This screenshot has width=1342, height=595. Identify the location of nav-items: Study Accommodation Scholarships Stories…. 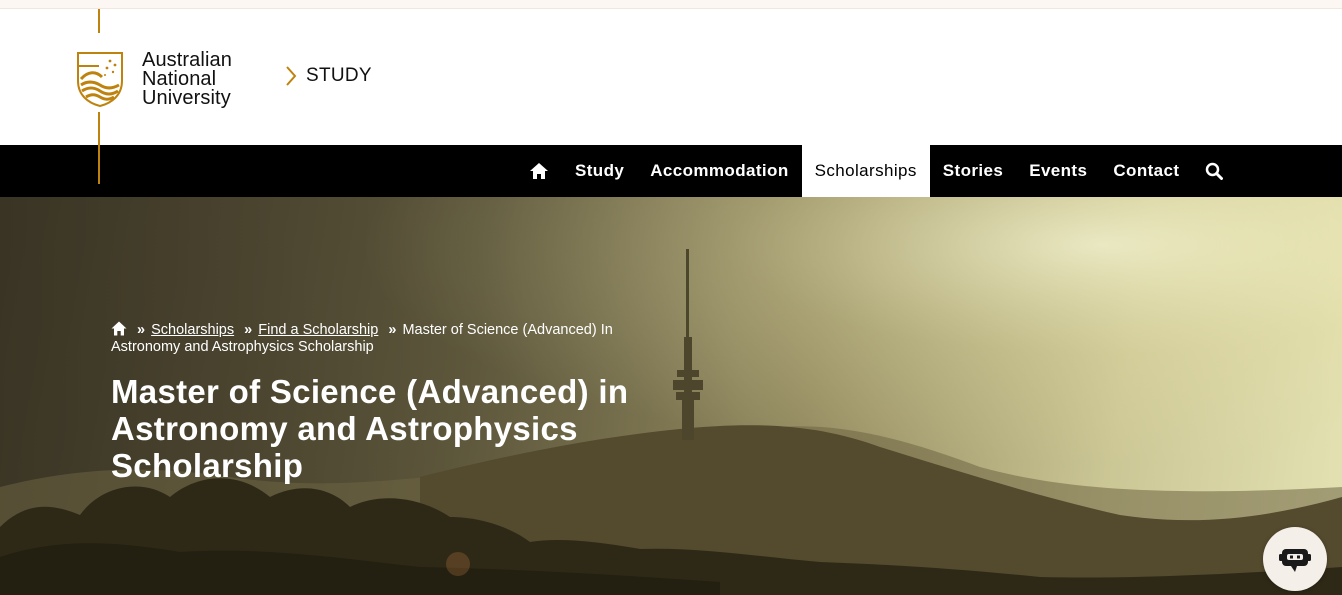
(876, 171).